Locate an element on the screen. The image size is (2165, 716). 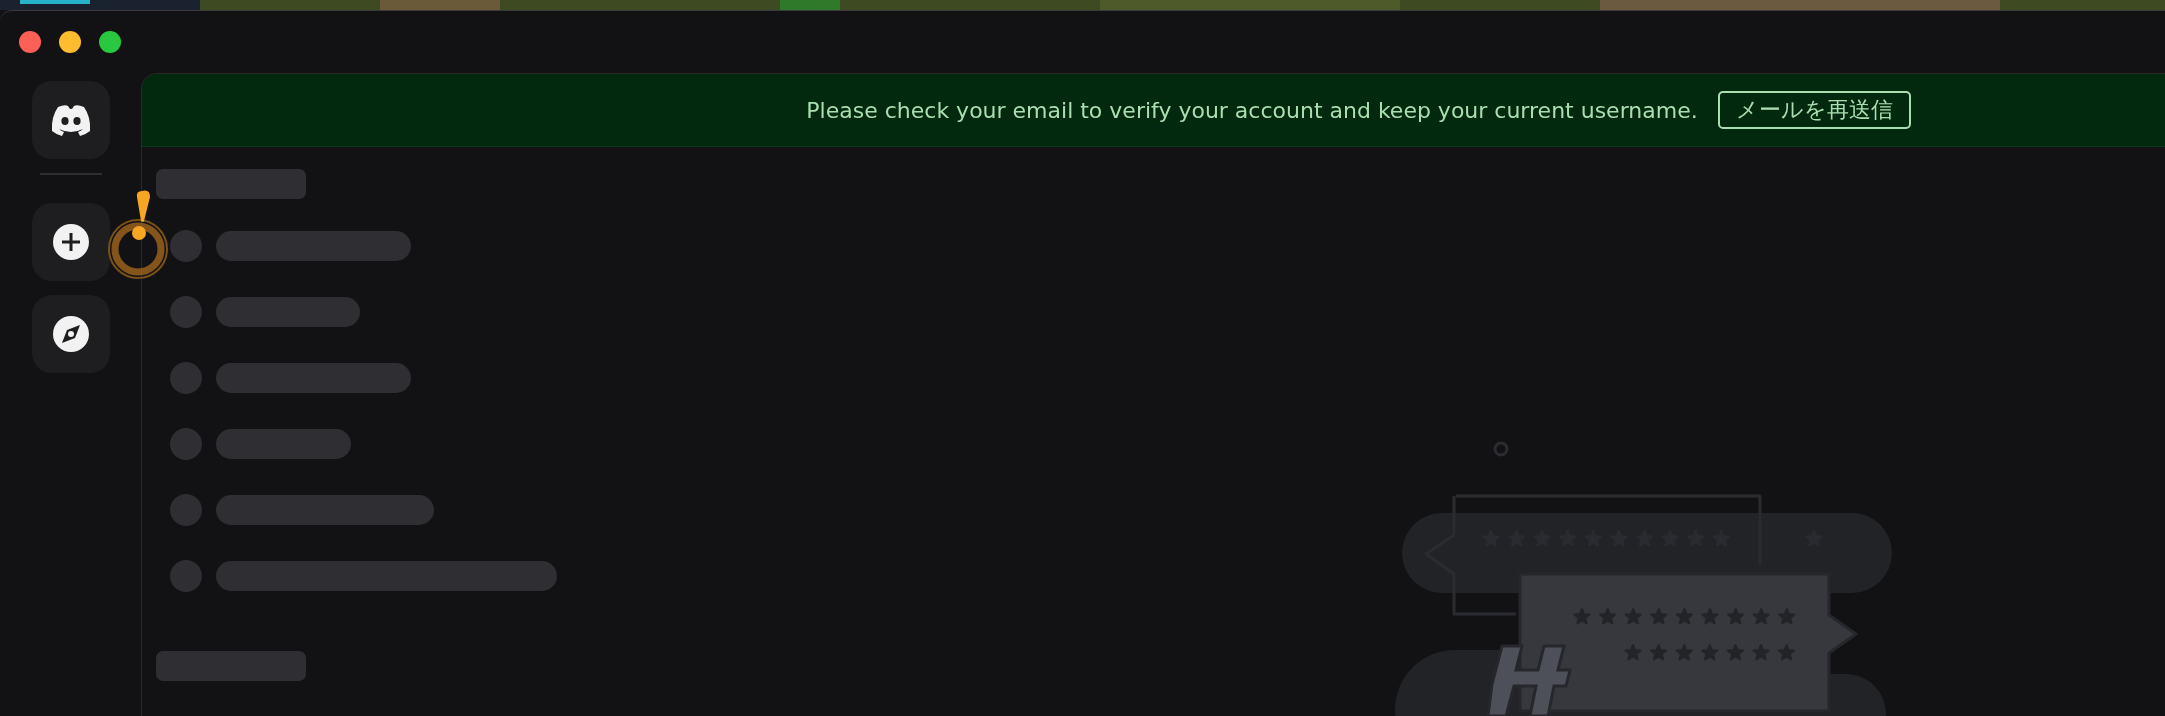
add-server-button is located at coordinates (70, 242).